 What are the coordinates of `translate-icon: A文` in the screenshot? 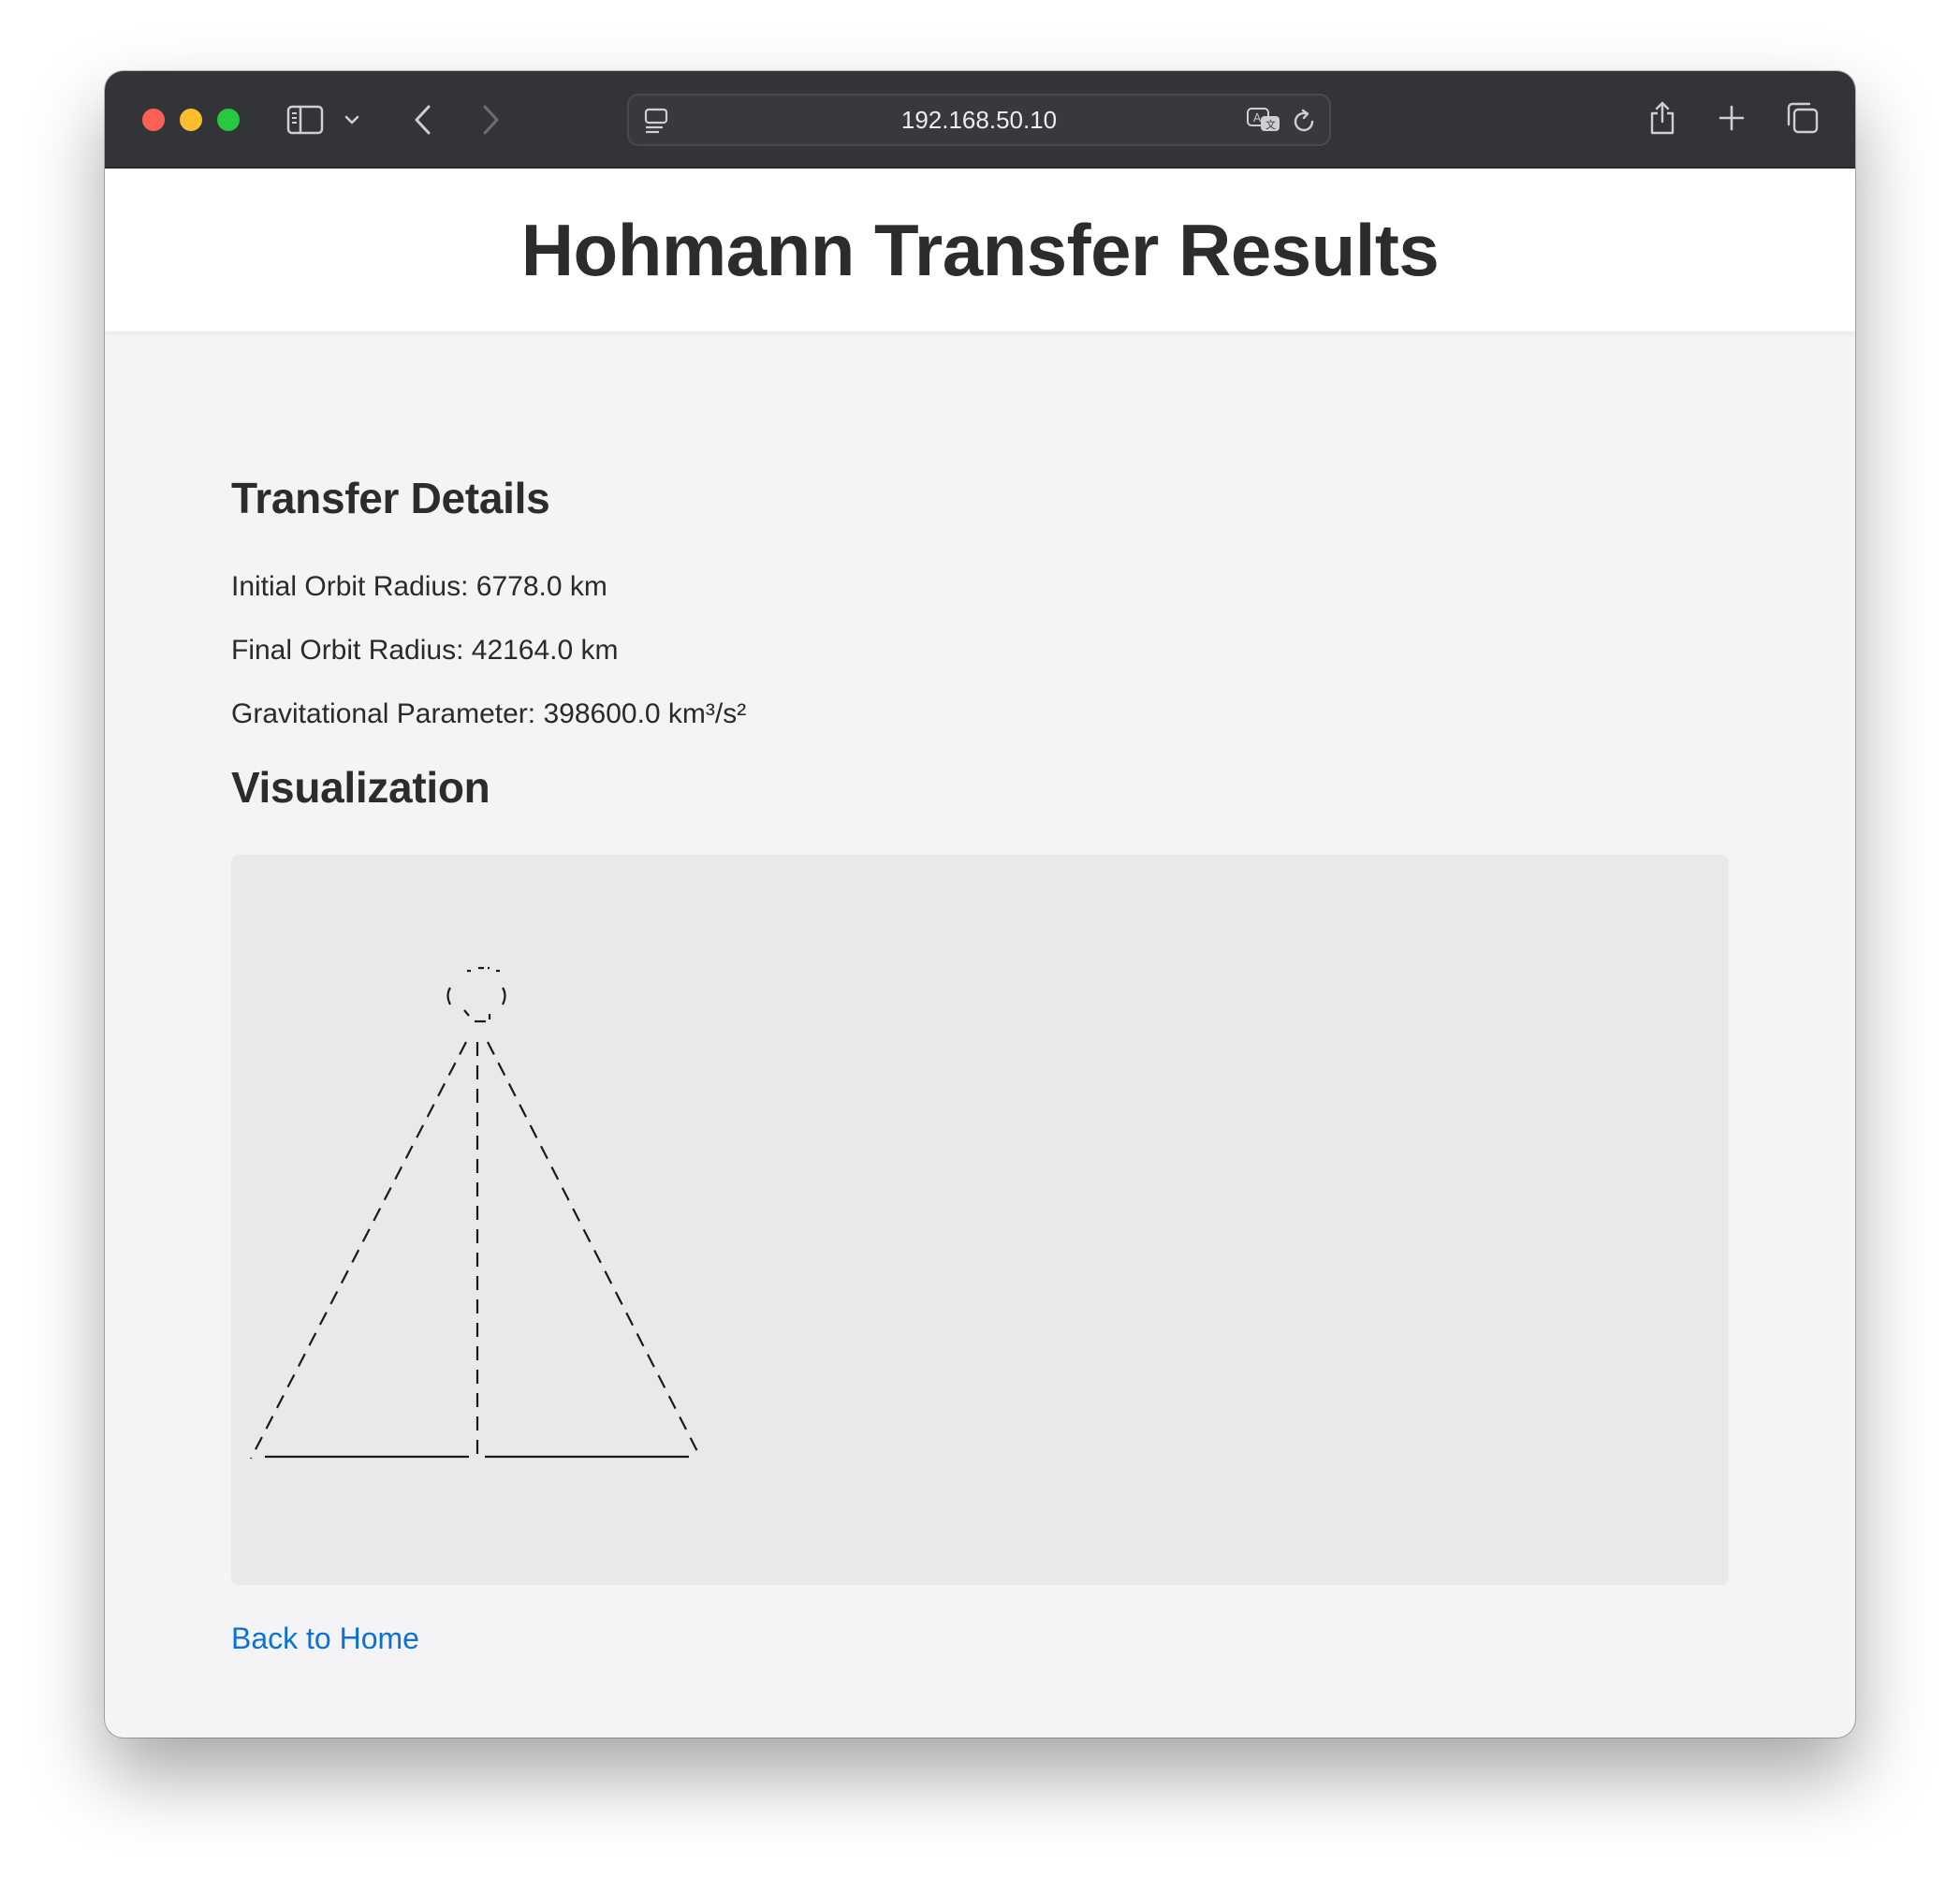 It's located at (1263, 121).